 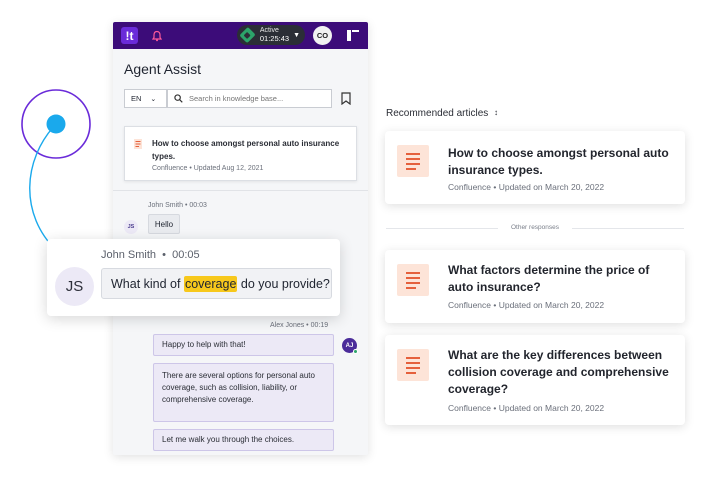 What do you see at coordinates (131, 227) in the screenshot?
I see `customer-avatar-small: JS` at bounding box center [131, 227].